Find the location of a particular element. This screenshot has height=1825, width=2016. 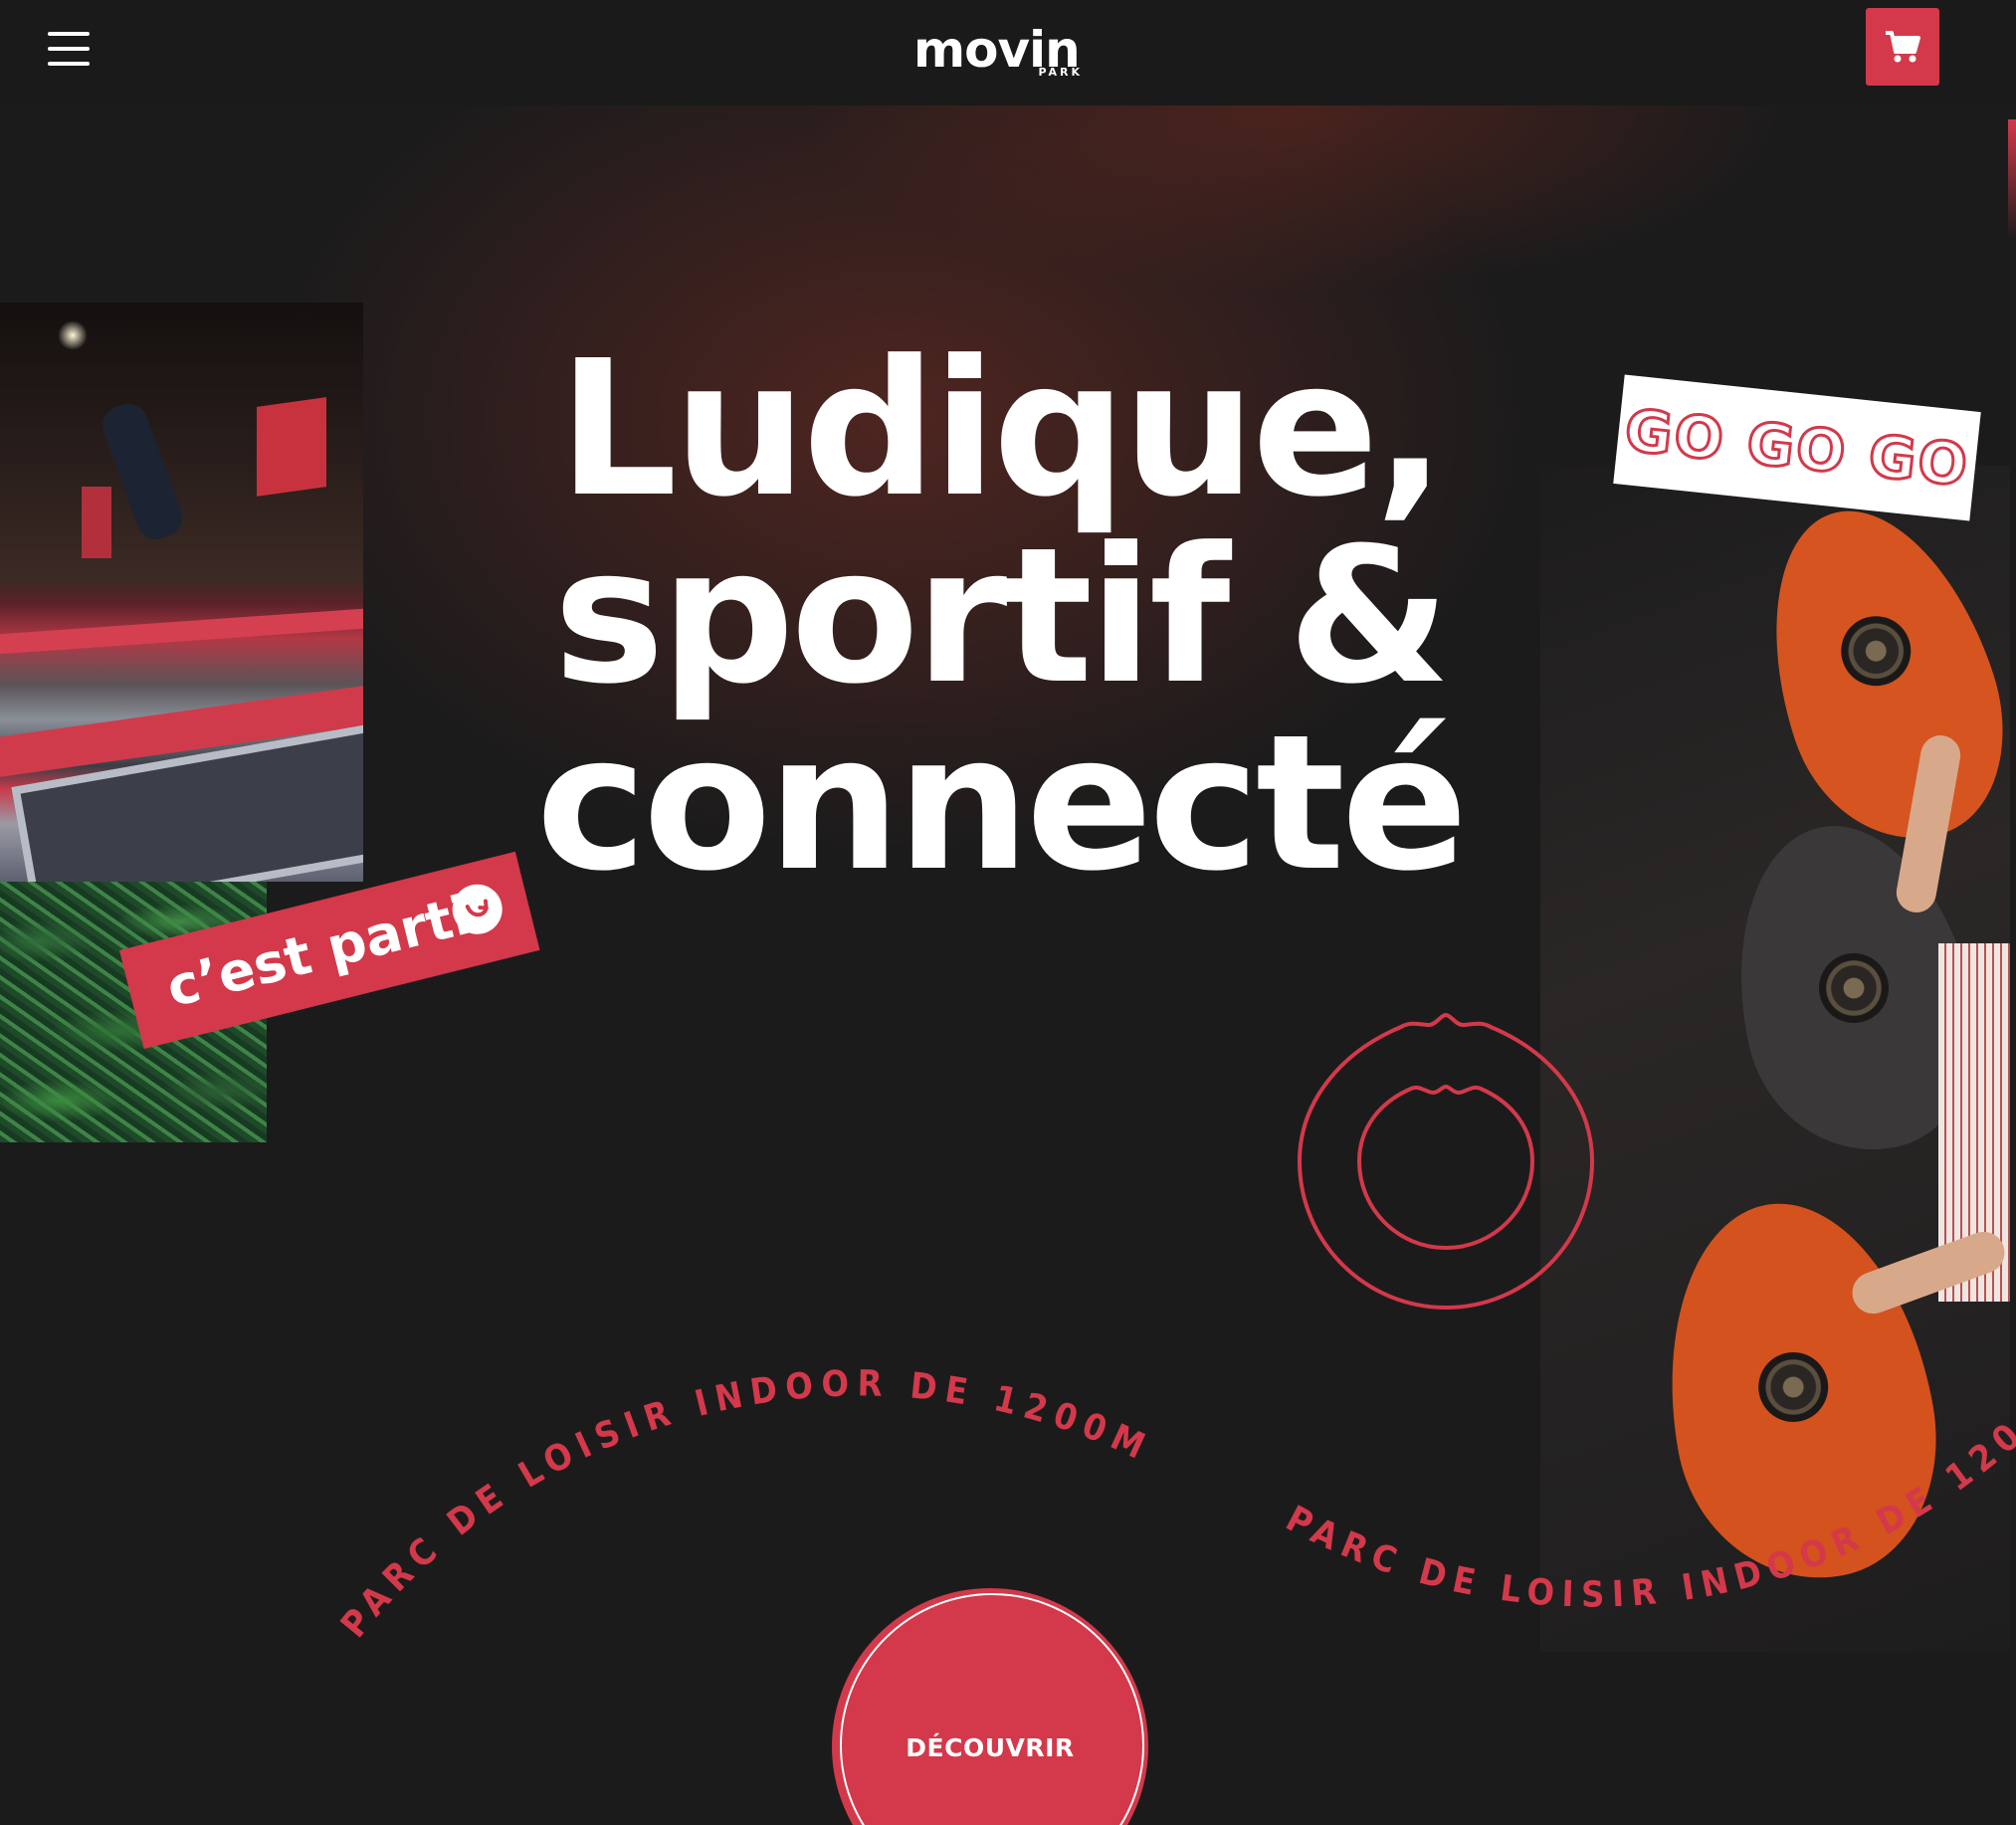

discover-button-label: DÉCOUVRIR is located at coordinates (990, 1747).